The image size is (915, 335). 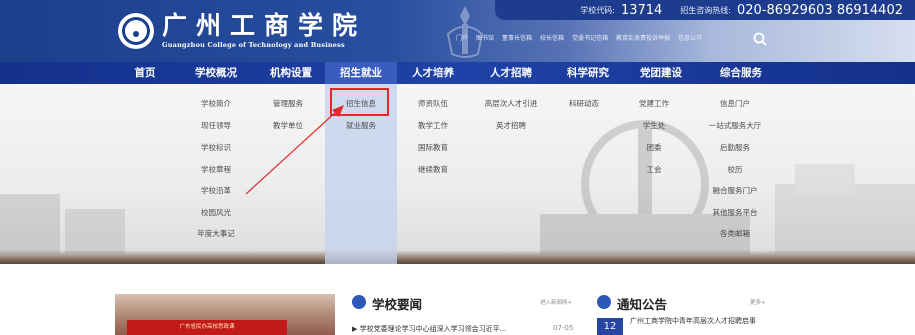 What do you see at coordinates (291, 73) in the screenshot?
I see `nav-item-organization: 机构设置` at bounding box center [291, 73].